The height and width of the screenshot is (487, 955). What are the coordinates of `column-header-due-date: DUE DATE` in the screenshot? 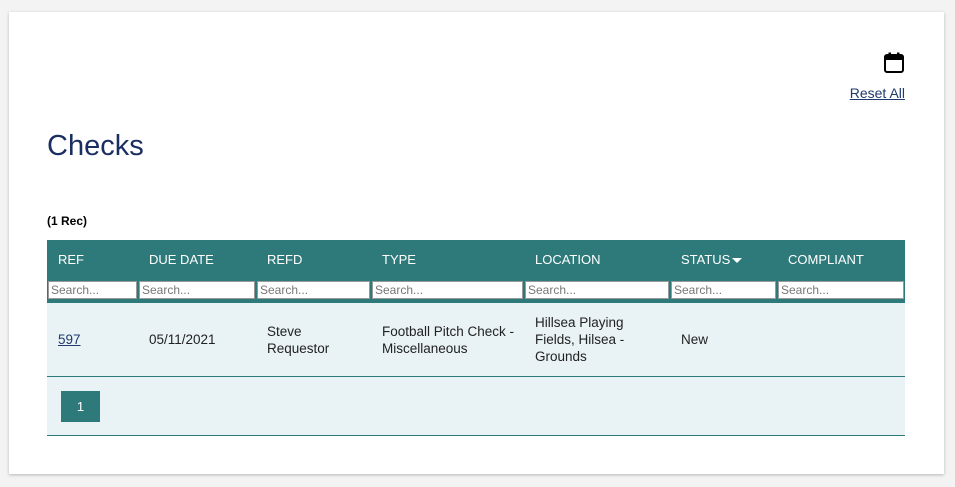 It's located at (197, 259).